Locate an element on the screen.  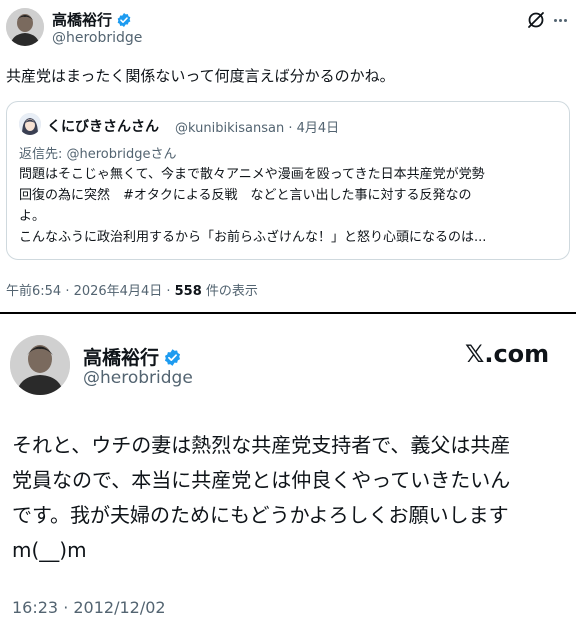
quoted-author-avatar is located at coordinates (30, 124).